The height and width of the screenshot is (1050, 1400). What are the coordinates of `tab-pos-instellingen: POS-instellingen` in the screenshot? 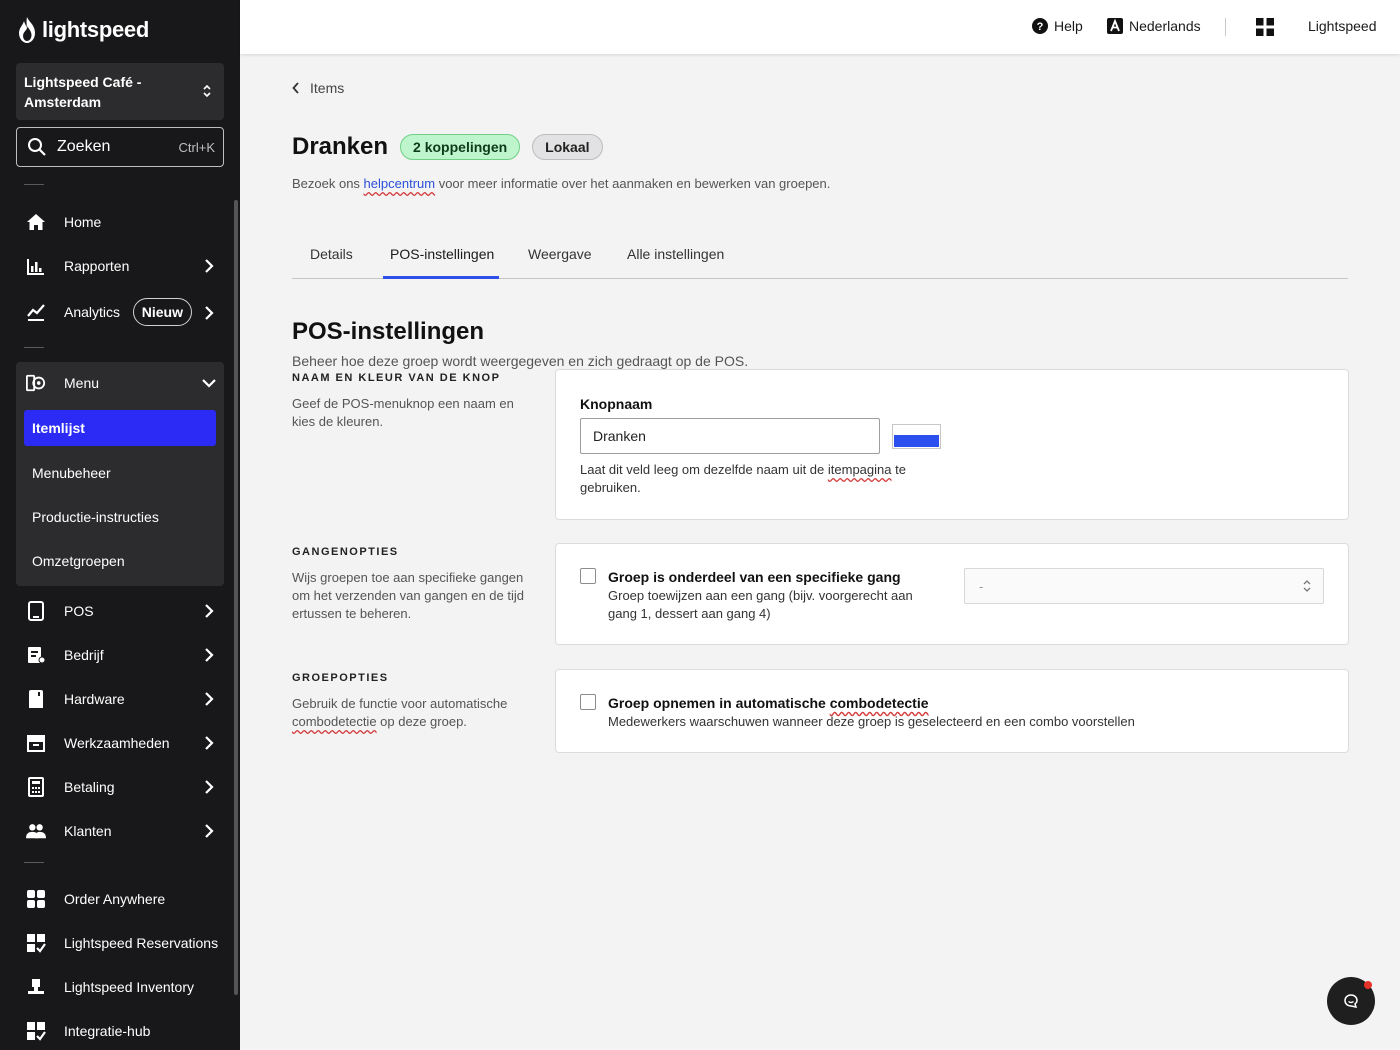 It's located at (442, 254).